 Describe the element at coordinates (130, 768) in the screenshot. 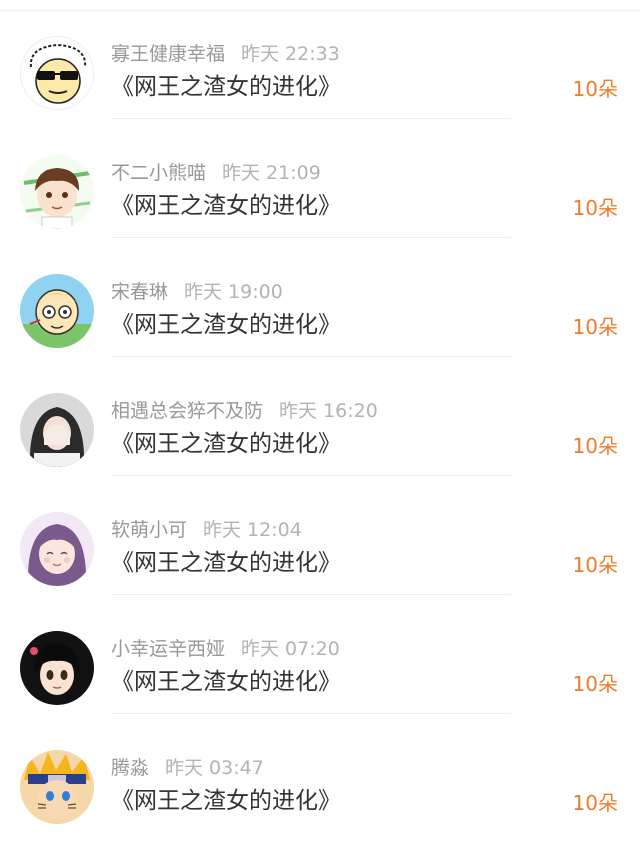

I see `user-name: 腾淼` at that location.